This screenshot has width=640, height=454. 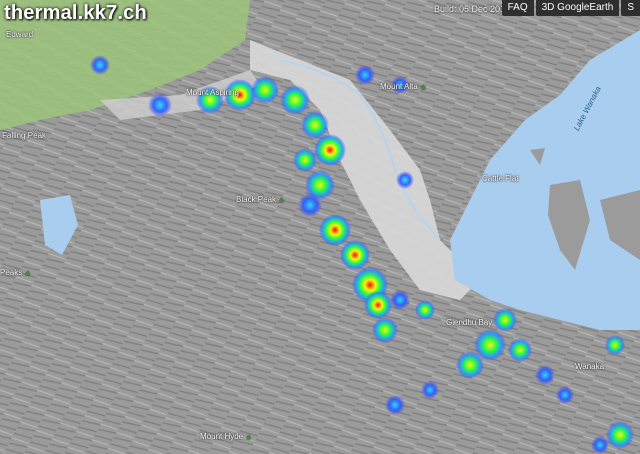 I want to click on nav-button-s: S, so click(x=630, y=8).